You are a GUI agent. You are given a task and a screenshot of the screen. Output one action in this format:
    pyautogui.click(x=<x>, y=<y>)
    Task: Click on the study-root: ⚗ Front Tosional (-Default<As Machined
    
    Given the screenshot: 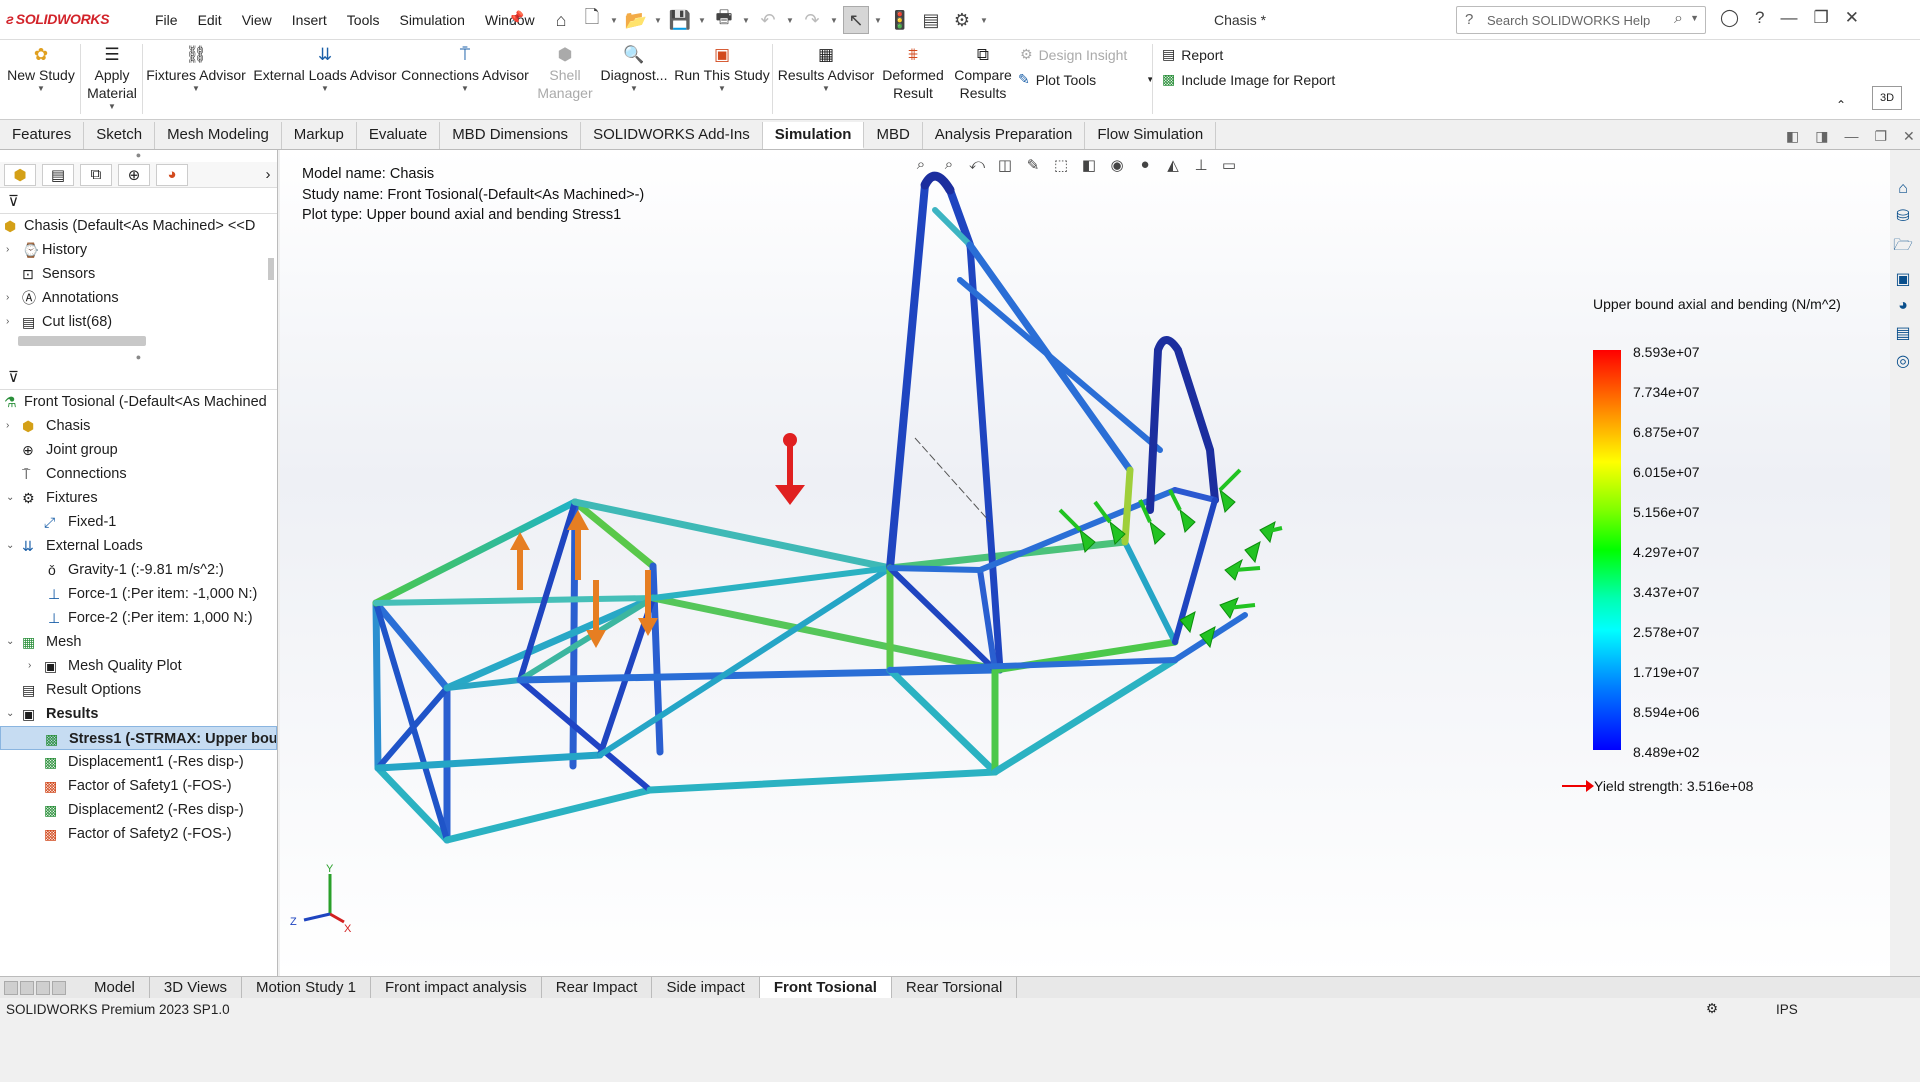 What is the action you would take?
    pyautogui.click(x=138, y=402)
    